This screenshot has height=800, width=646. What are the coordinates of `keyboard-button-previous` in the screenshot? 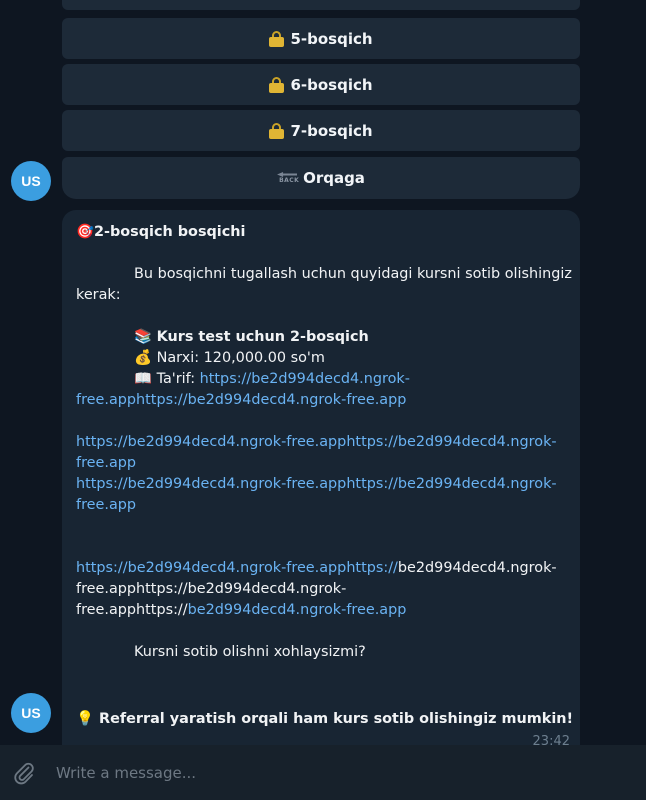 It's located at (321, 5).